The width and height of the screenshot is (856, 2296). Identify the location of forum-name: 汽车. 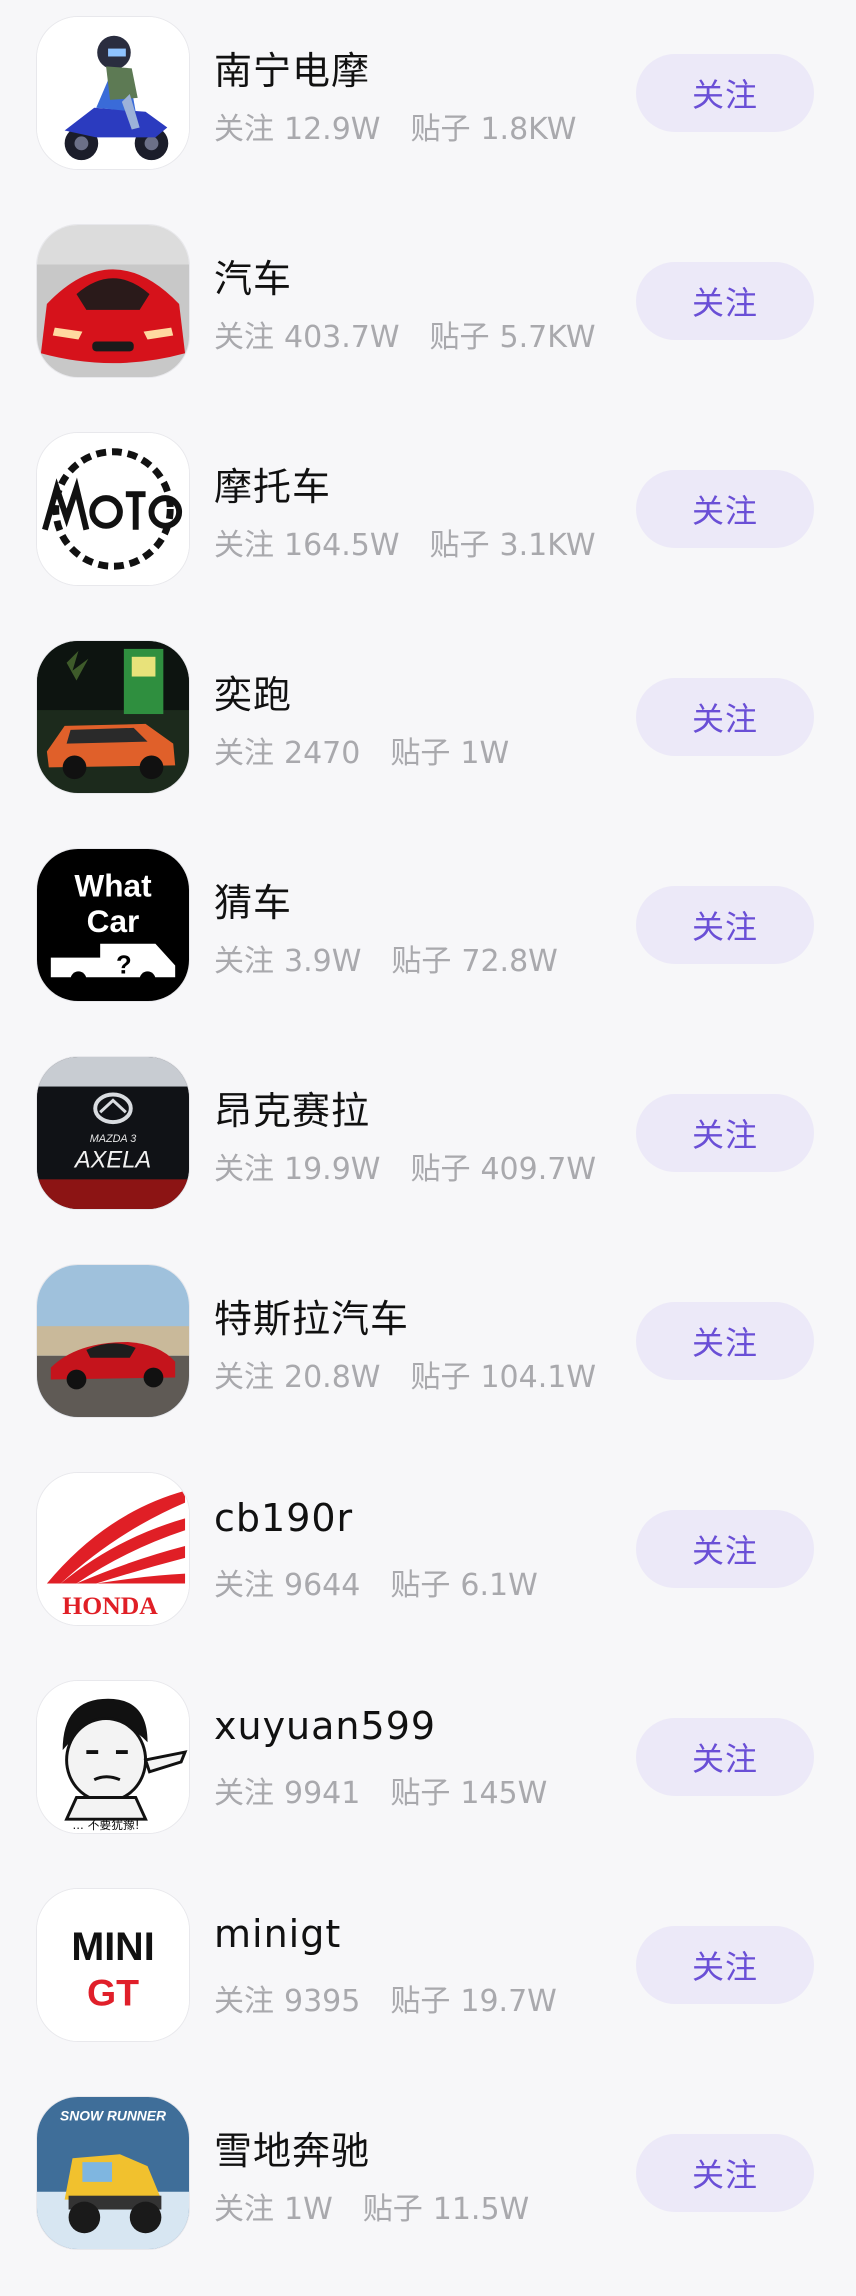
(253, 279).